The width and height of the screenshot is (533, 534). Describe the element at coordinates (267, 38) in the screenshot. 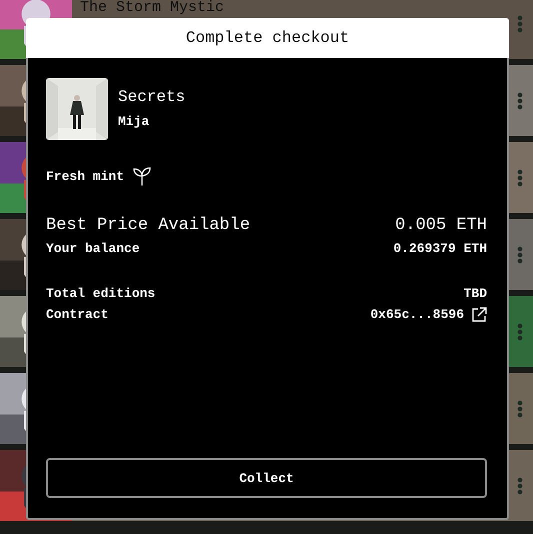

I see `dialog-title: Complete checkout` at that location.